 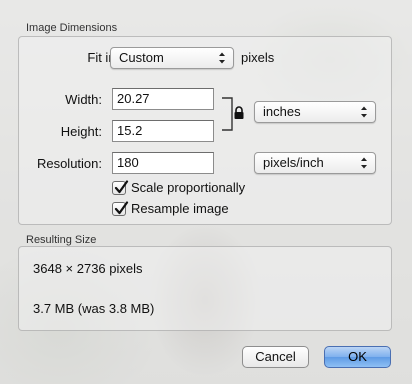 What do you see at coordinates (172, 58) in the screenshot?
I see `fit-into-popup: Custom` at bounding box center [172, 58].